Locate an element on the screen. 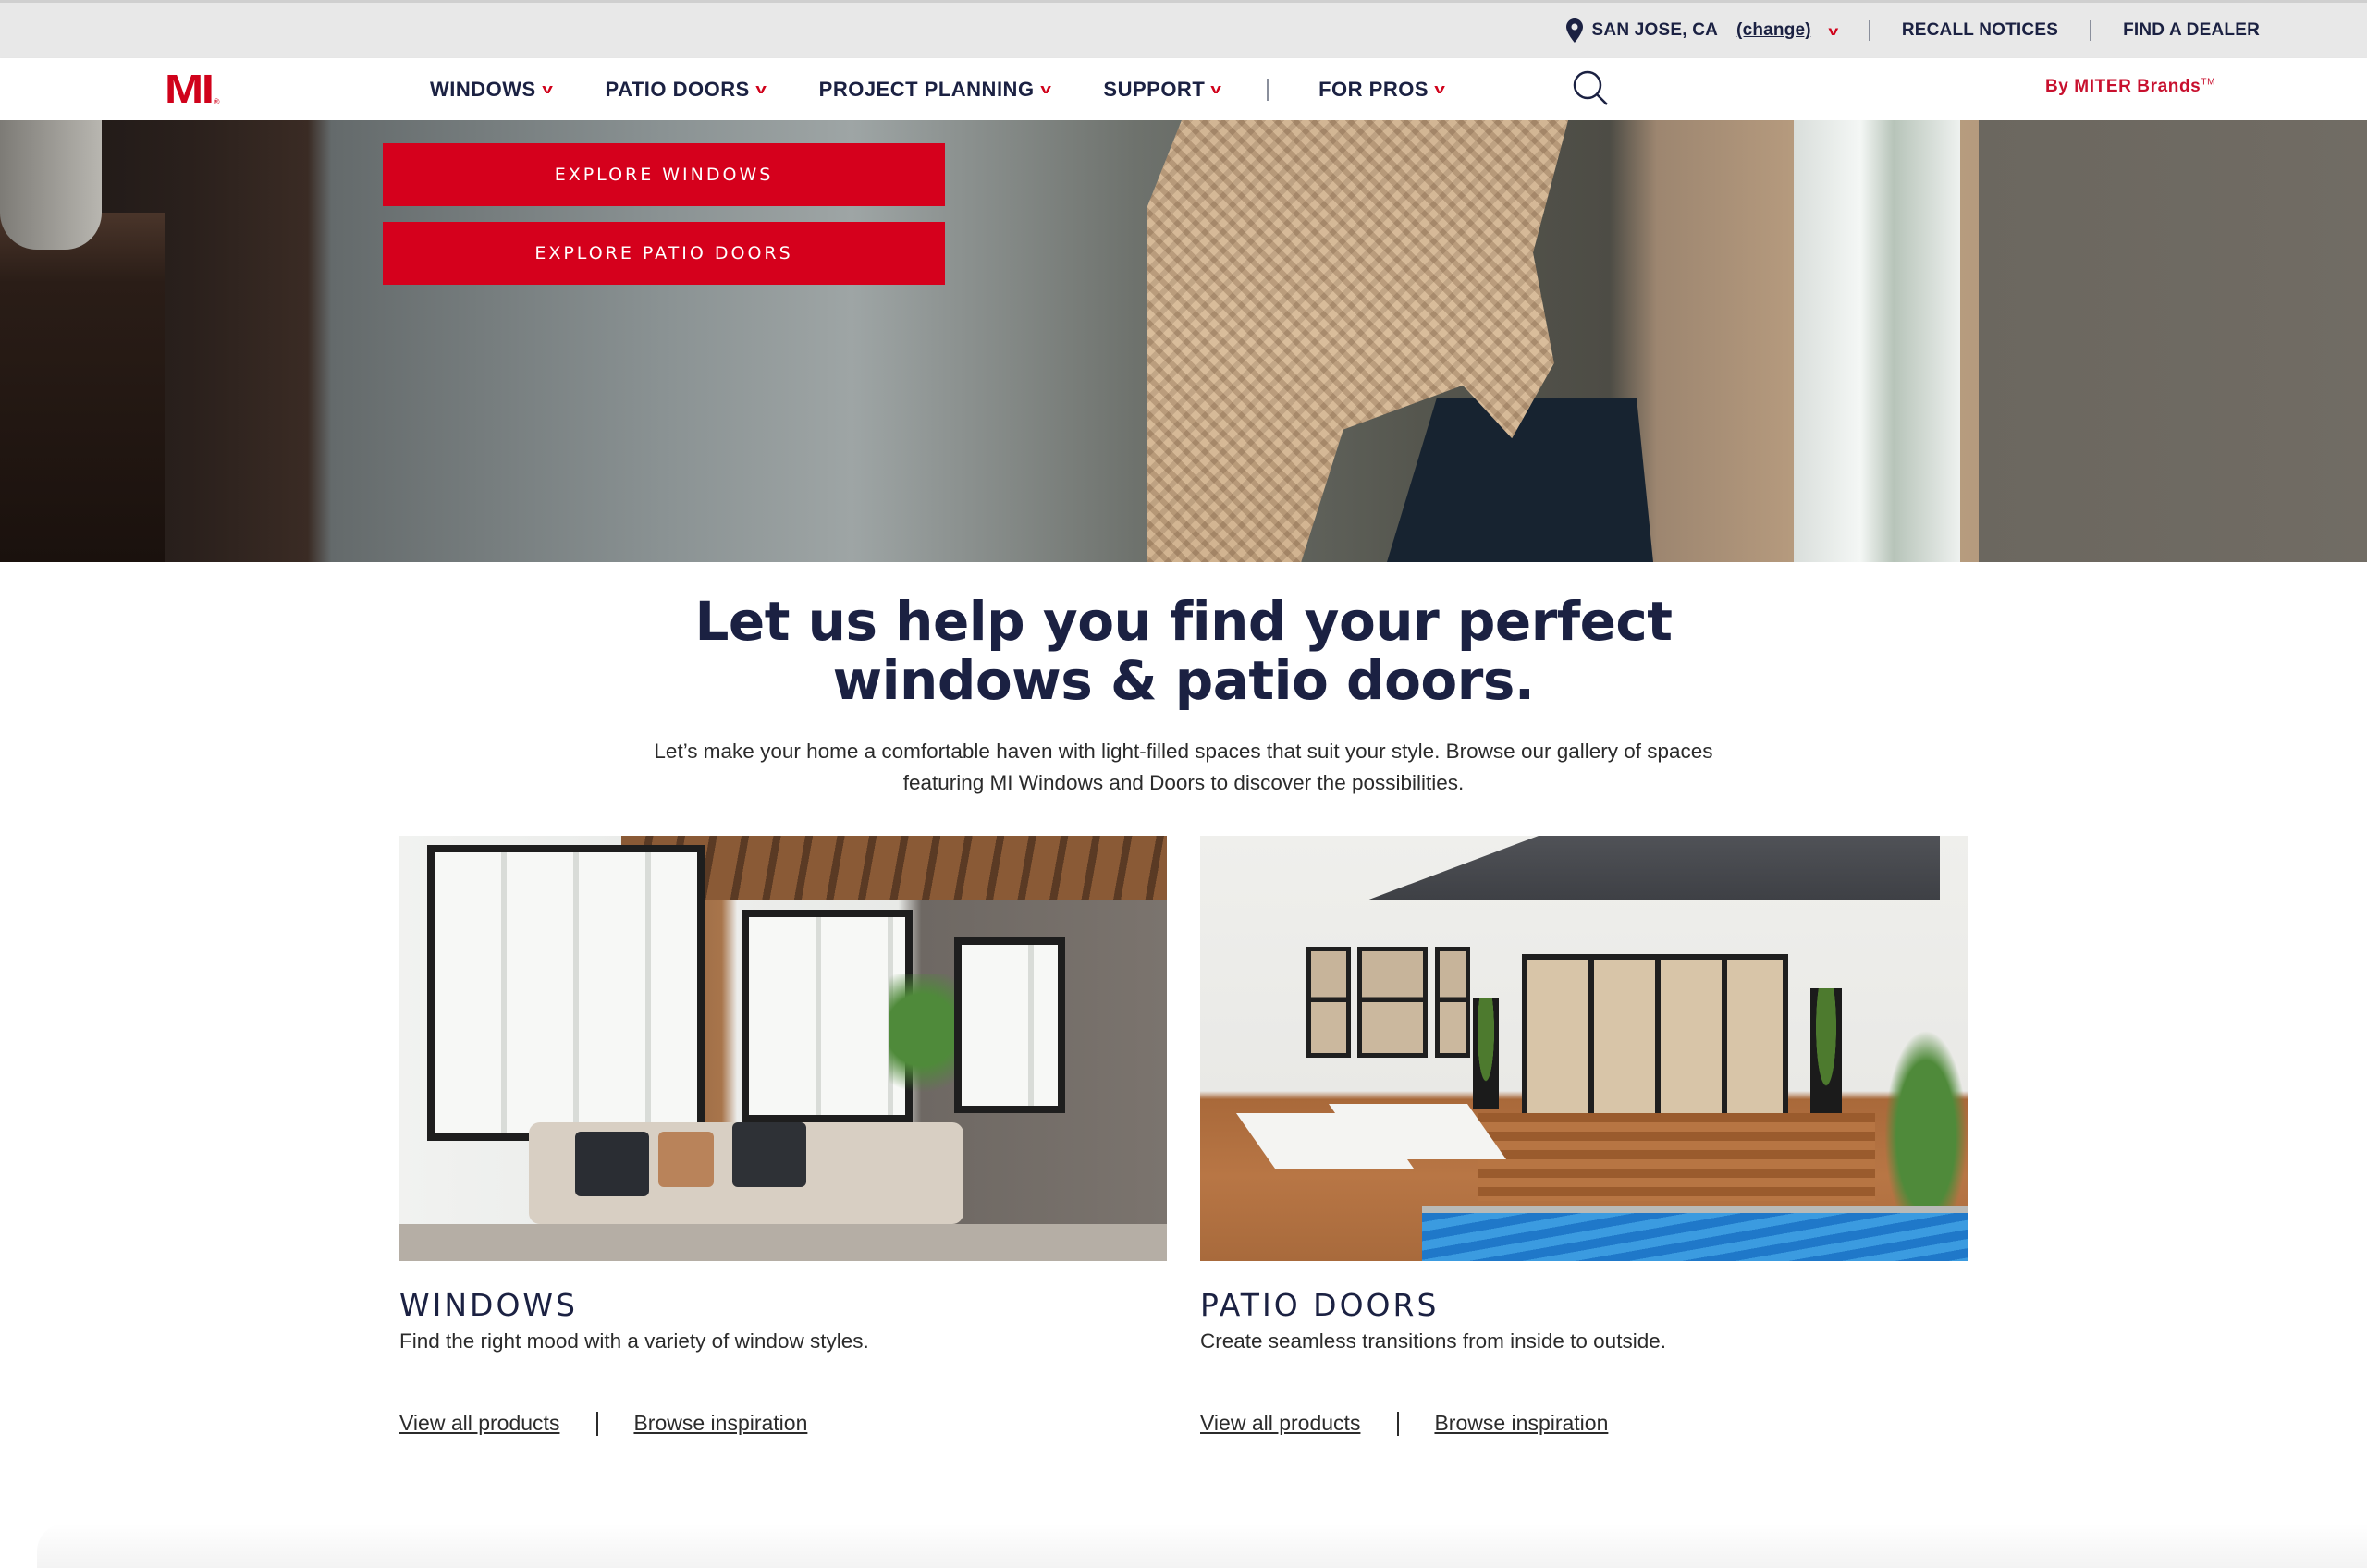  nav-item-label: PATIO DOORS is located at coordinates (677, 89).